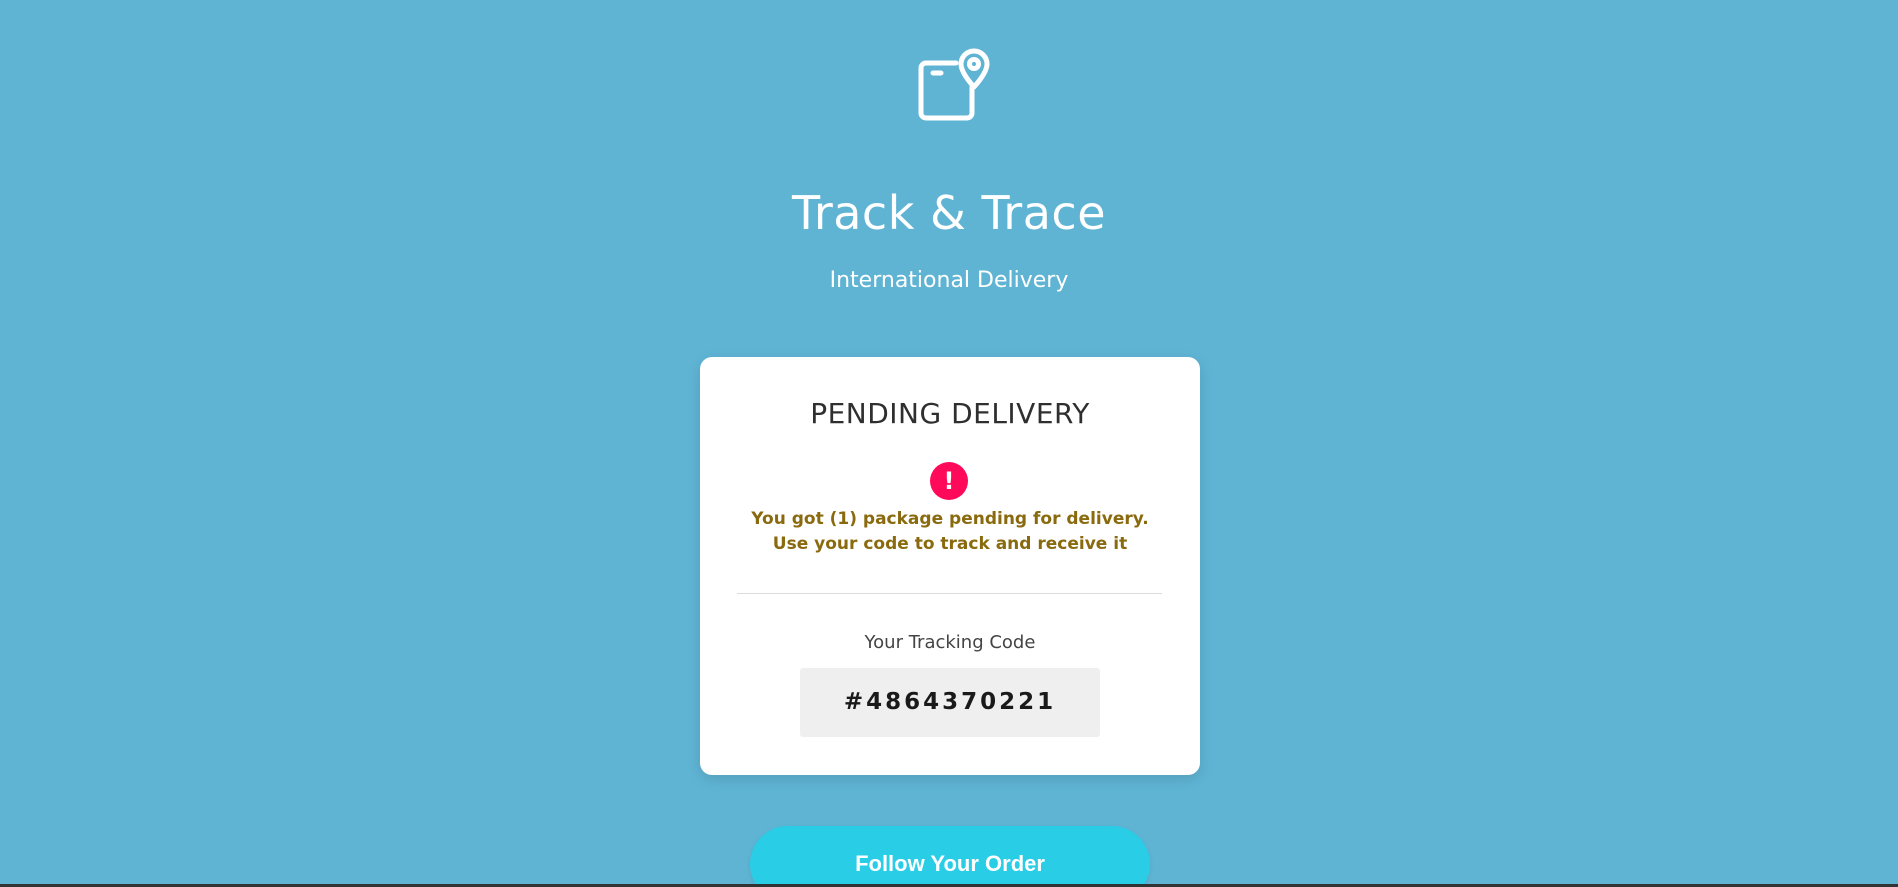 Image resolution: width=1898 pixels, height=887 pixels. Describe the element at coordinates (949, 593) in the screenshot. I see `divider` at that location.